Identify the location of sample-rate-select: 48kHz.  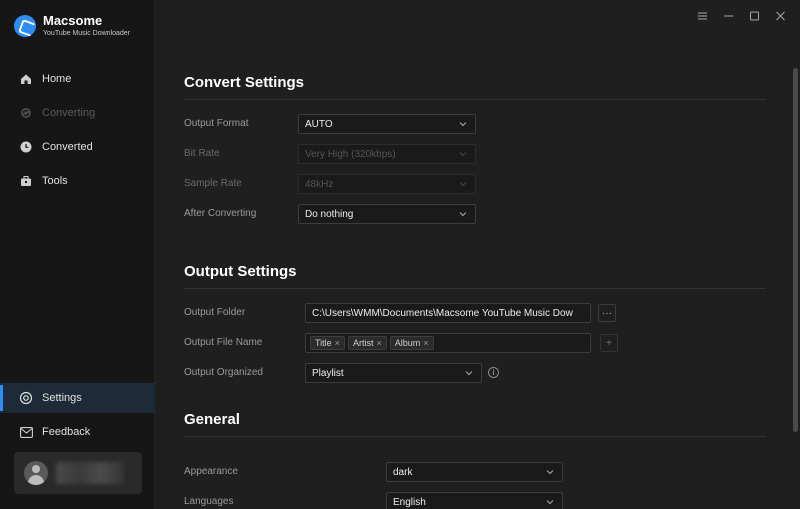
(387, 184).